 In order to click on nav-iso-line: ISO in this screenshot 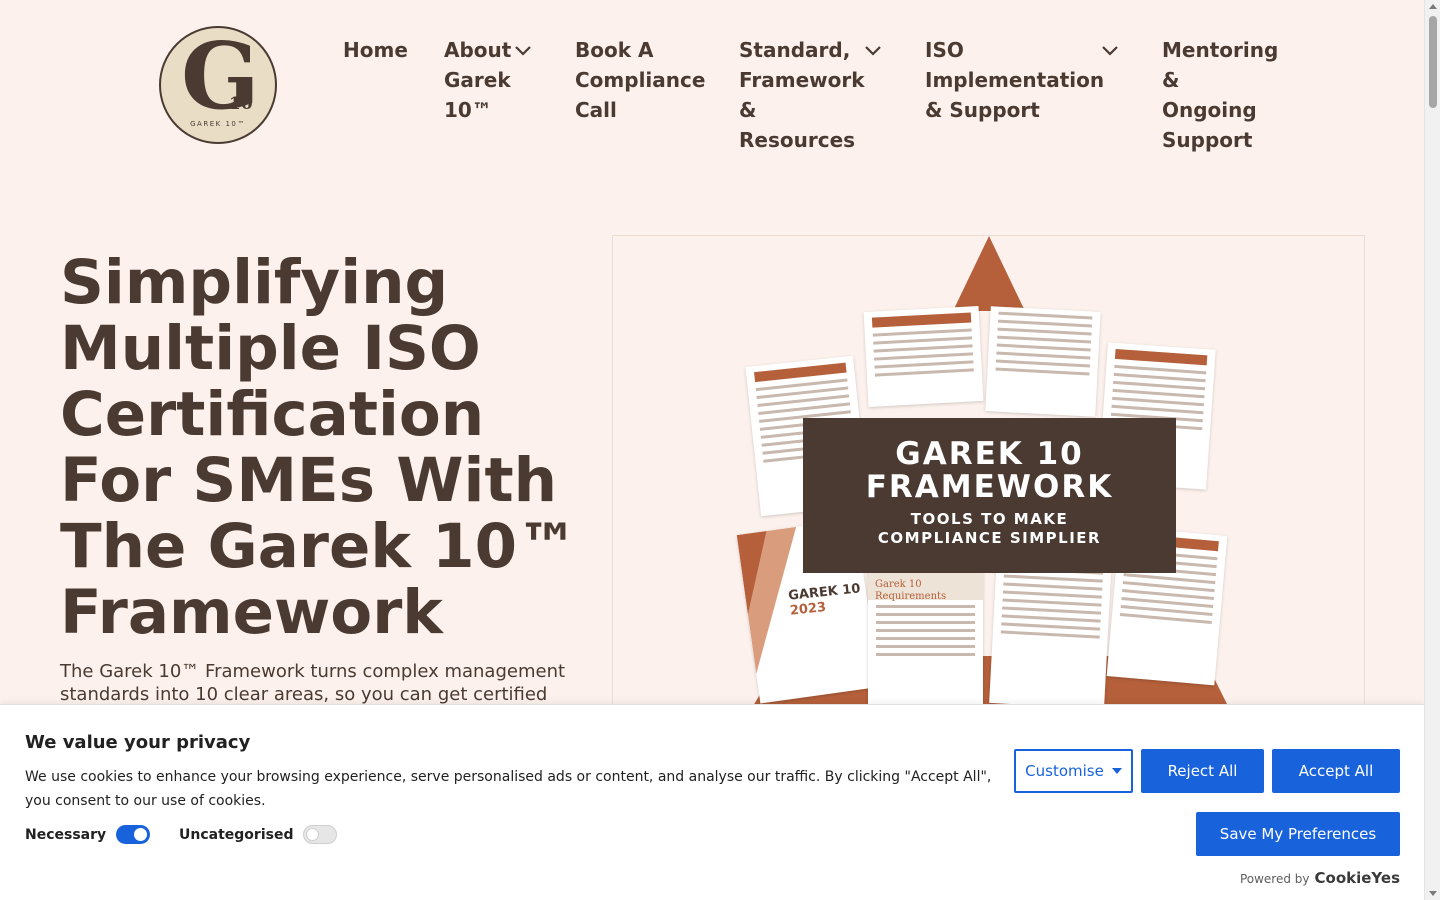, I will do `click(944, 50)`.